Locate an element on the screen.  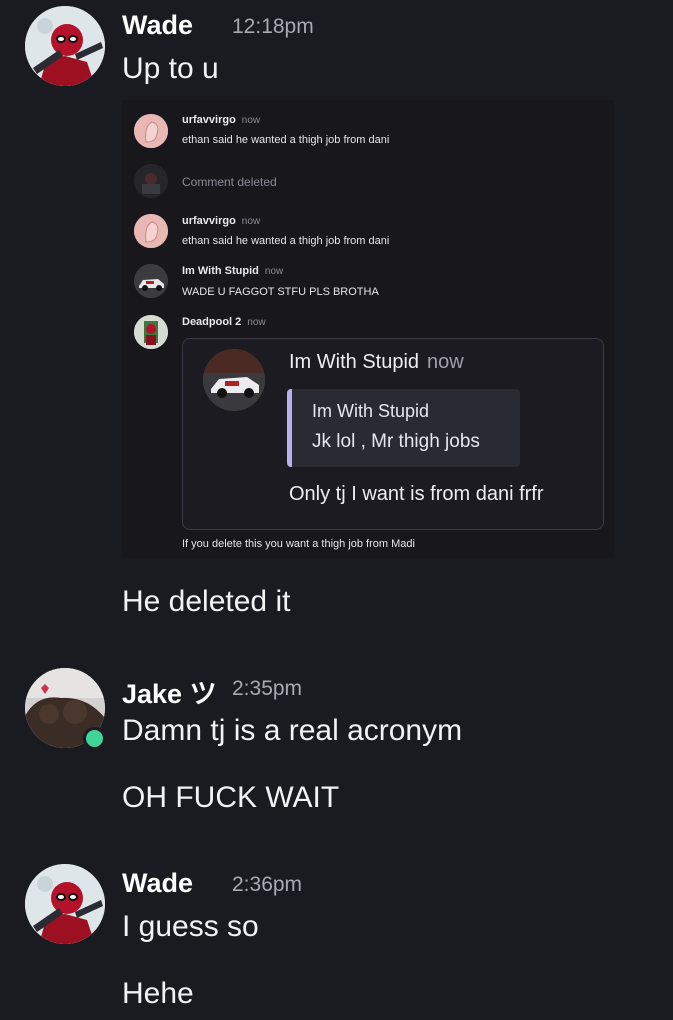
author-name: Jake ツ is located at coordinates (169, 691).